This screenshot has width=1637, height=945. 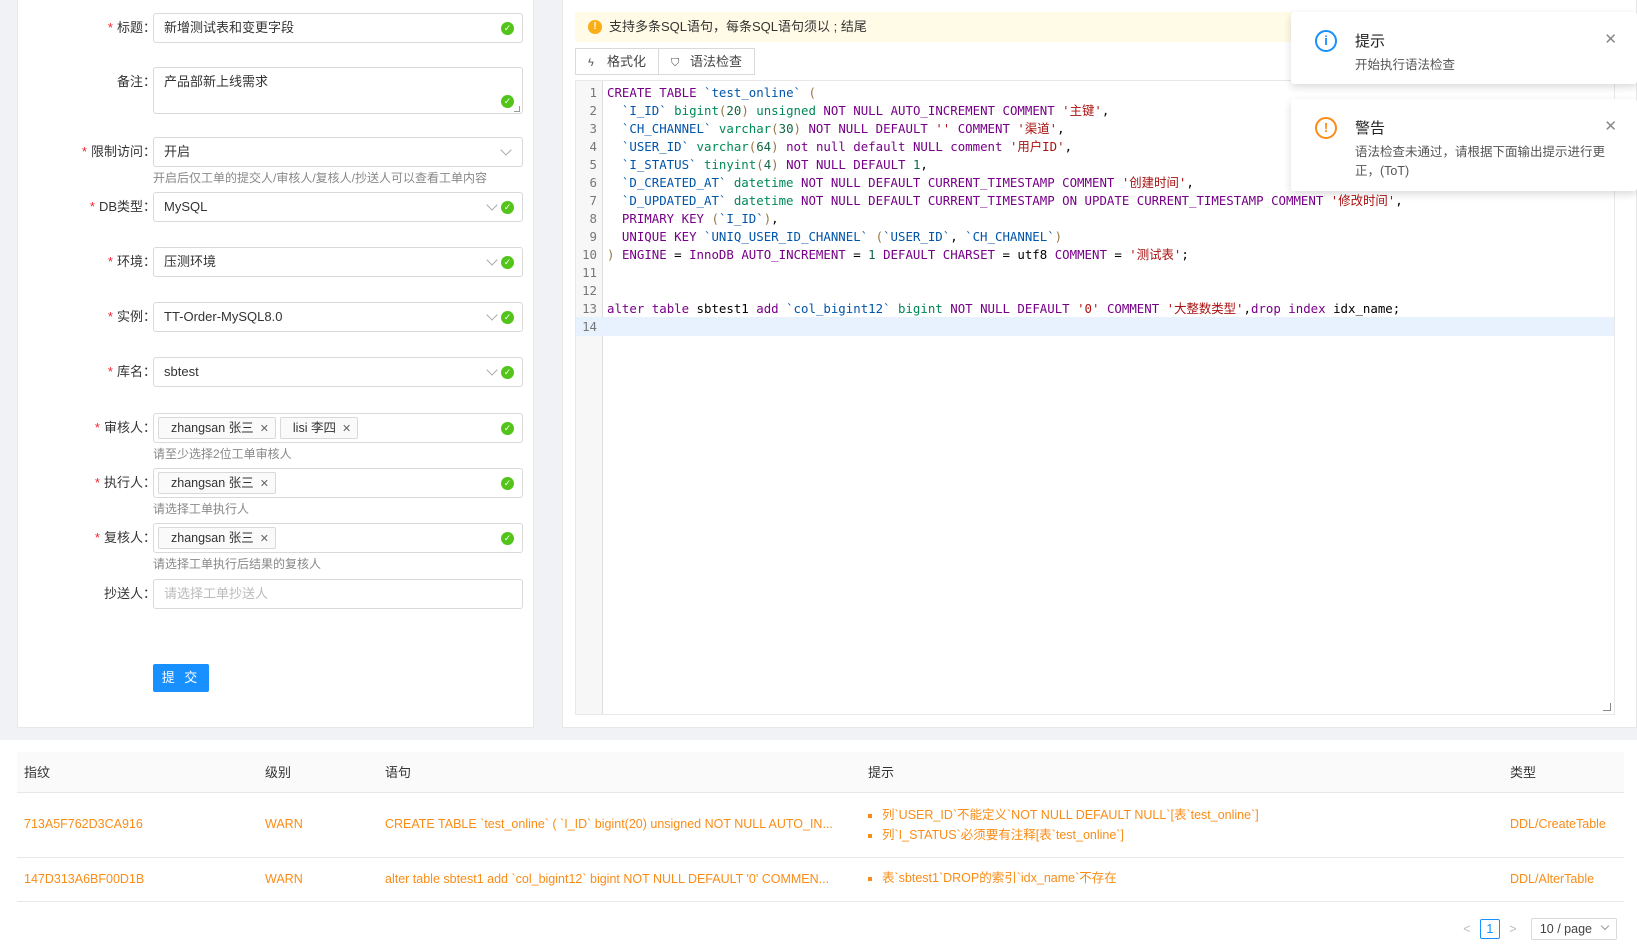 I want to click on fingerprint-cell: 713A5F762D3CA916, so click(x=83, y=824).